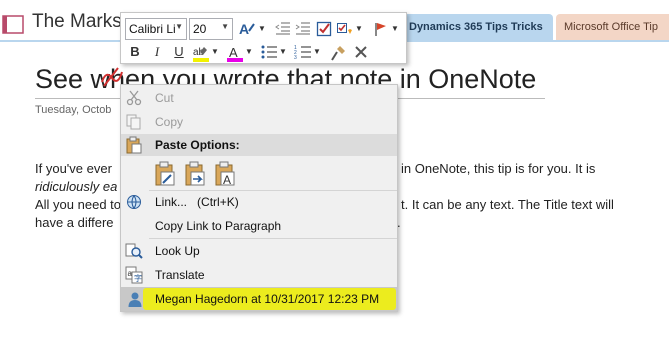  I want to click on font-color-icon: A, so click(235, 52).